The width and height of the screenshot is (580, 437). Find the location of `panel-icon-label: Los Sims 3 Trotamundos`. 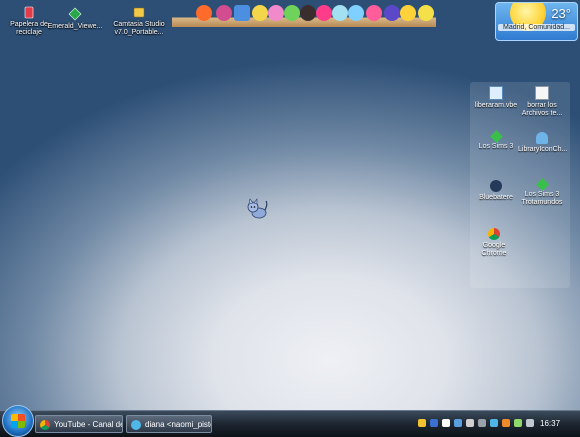

panel-icon-label: Los Sims 3 Trotamundos is located at coordinates (542, 198).